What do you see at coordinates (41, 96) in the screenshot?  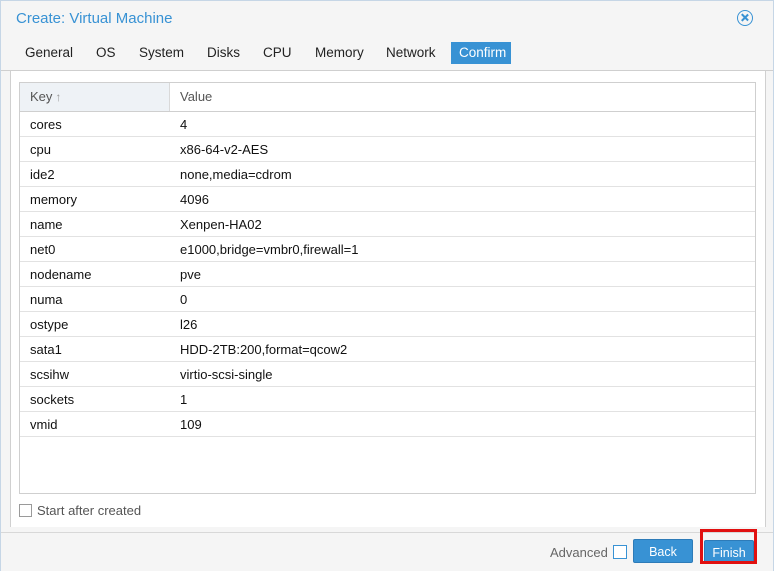 I see `column-header-key-label: Key` at bounding box center [41, 96].